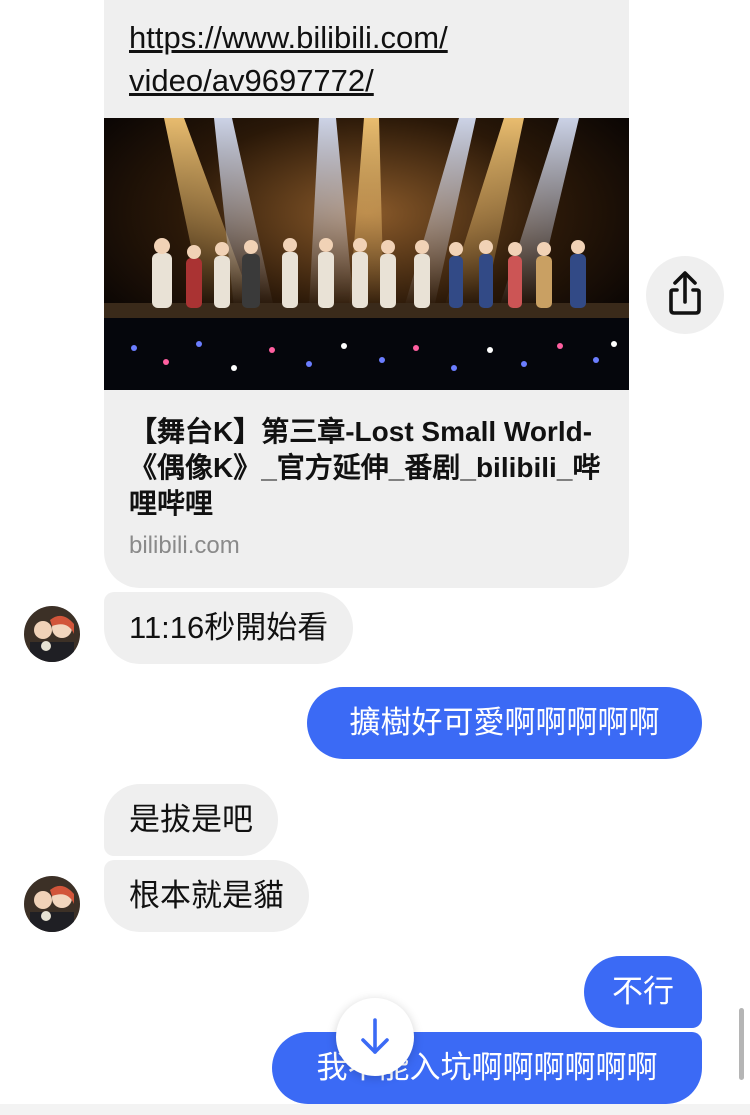  What do you see at coordinates (375, 1109) in the screenshot?
I see `composer-edge` at bounding box center [375, 1109].